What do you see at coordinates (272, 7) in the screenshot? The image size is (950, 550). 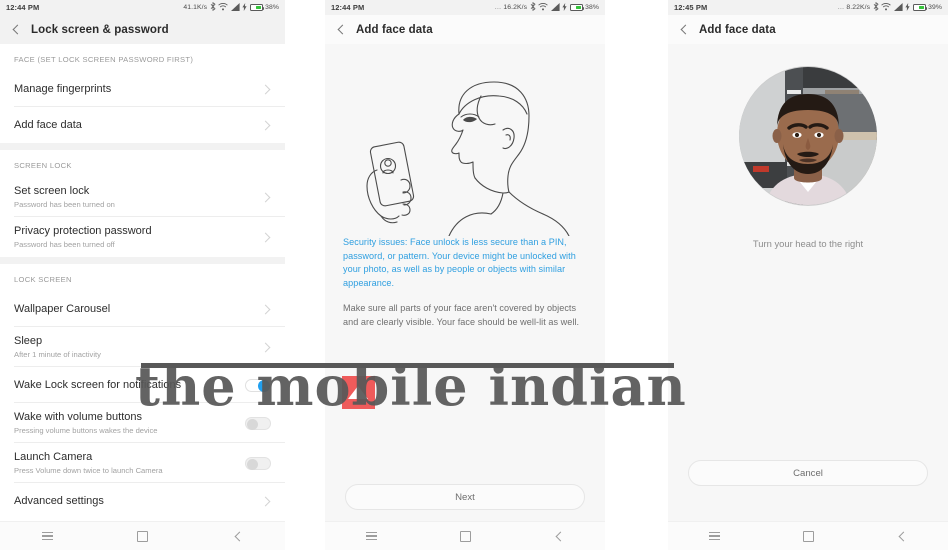 I see `battery-percent-label: 38%` at bounding box center [272, 7].